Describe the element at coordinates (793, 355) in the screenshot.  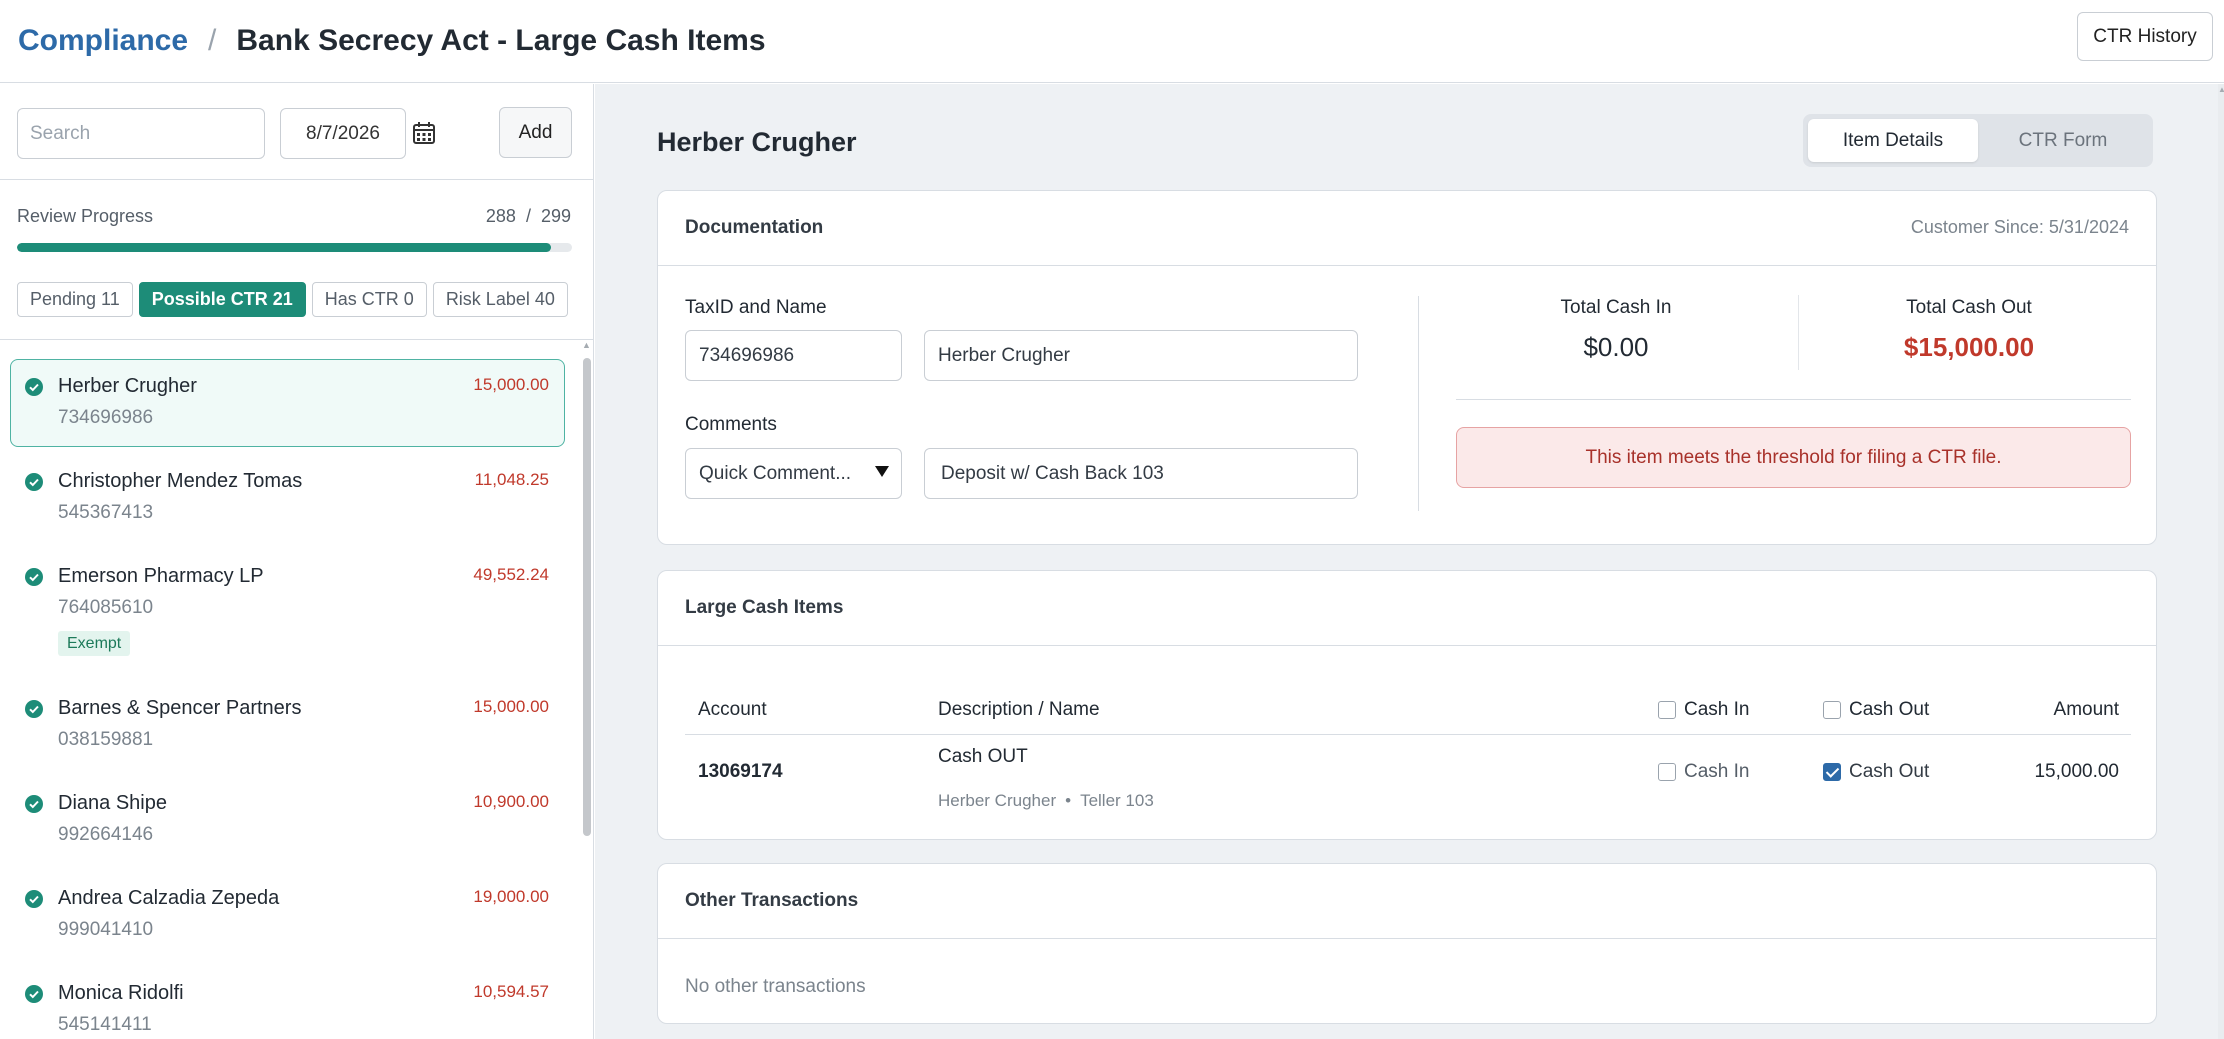
I see `taxid-field: 734696986` at that location.